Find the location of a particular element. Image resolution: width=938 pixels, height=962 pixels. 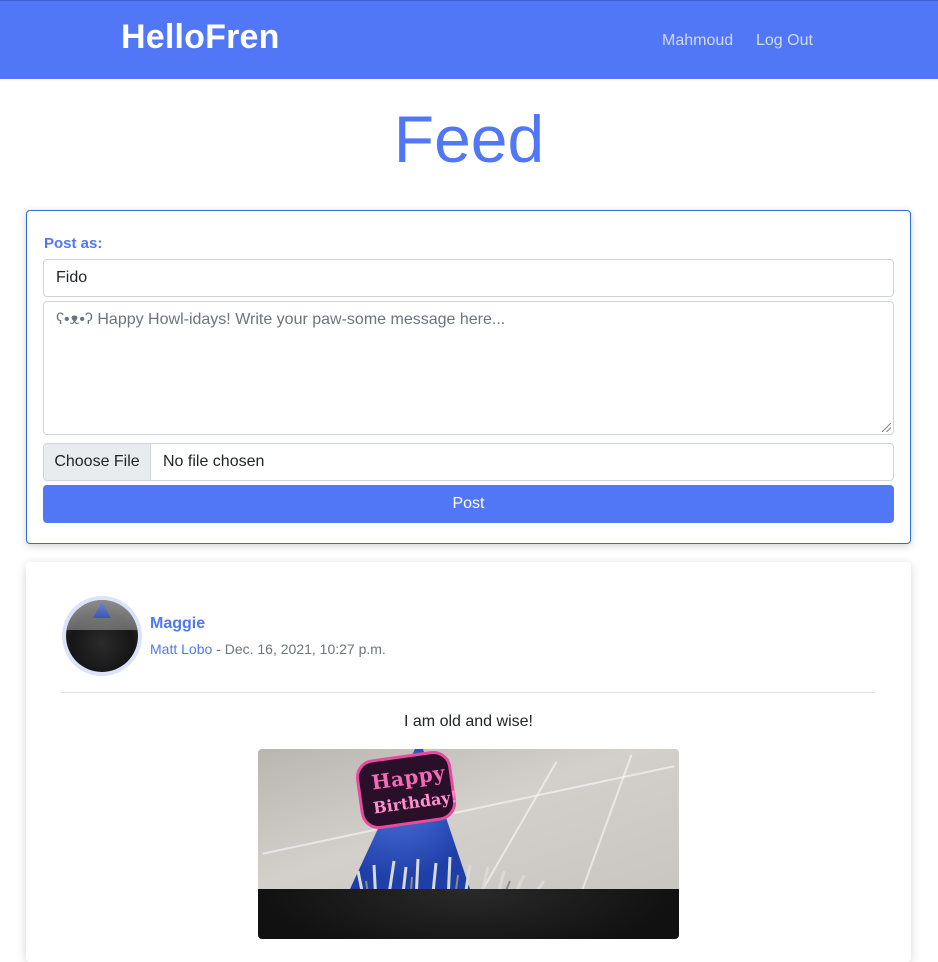

avatar is located at coordinates (102, 636).